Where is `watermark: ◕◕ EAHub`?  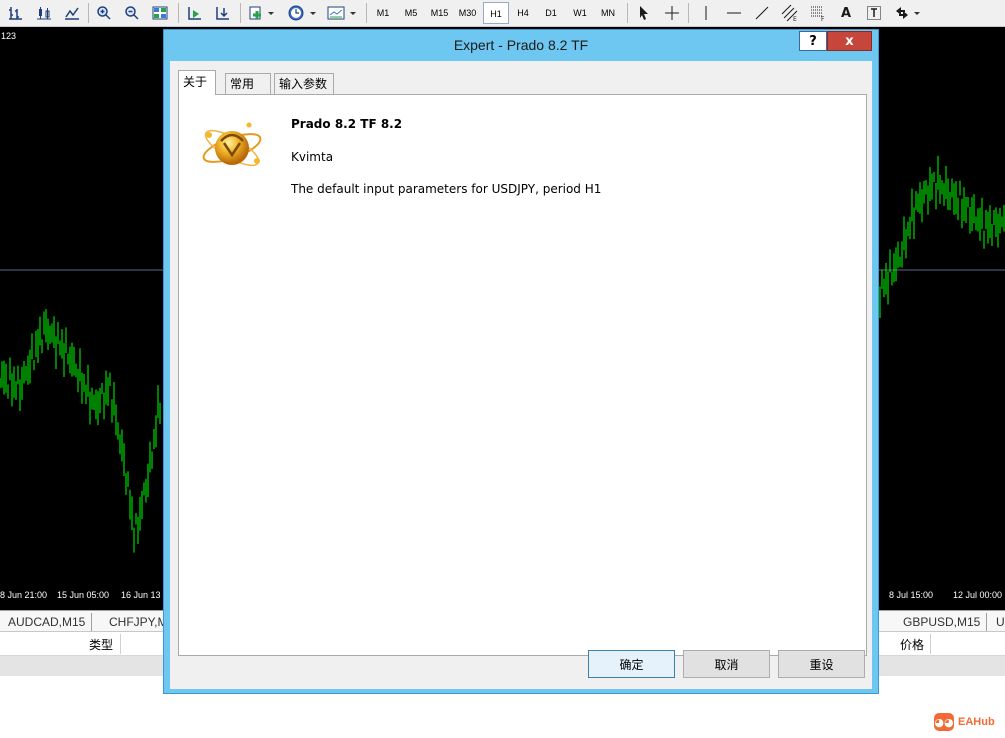 watermark: ◕◕ EAHub is located at coordinates (964, 722).